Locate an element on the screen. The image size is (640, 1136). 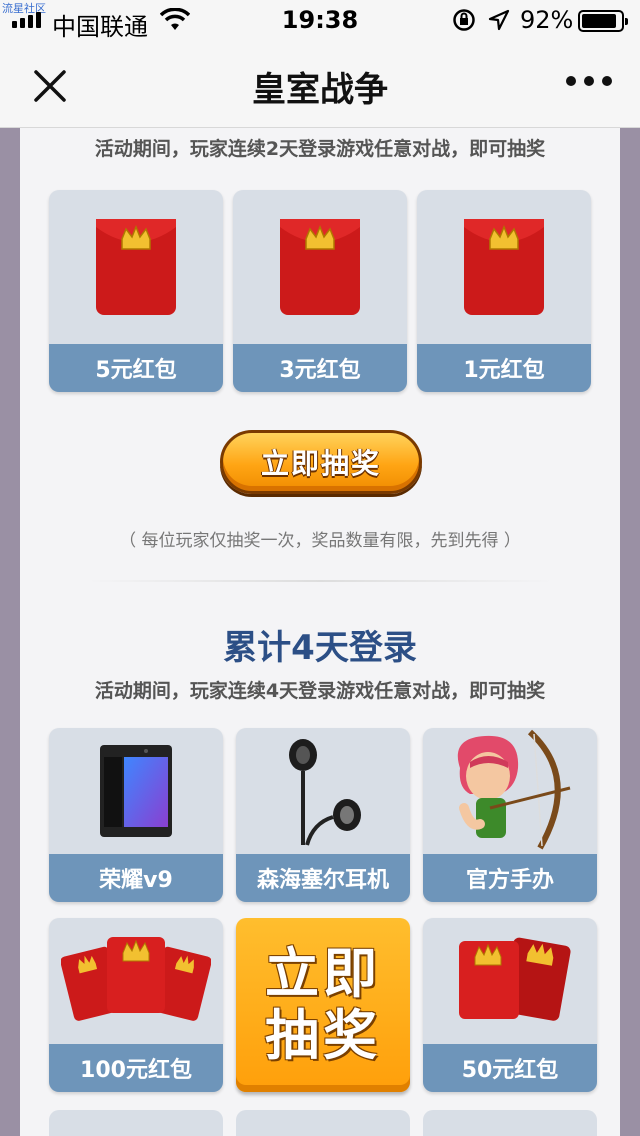
draw-note: （ 每位玩家仅抽奖一次，奖品数量有限，先到先得 ） is located at coordinates (320, 541).